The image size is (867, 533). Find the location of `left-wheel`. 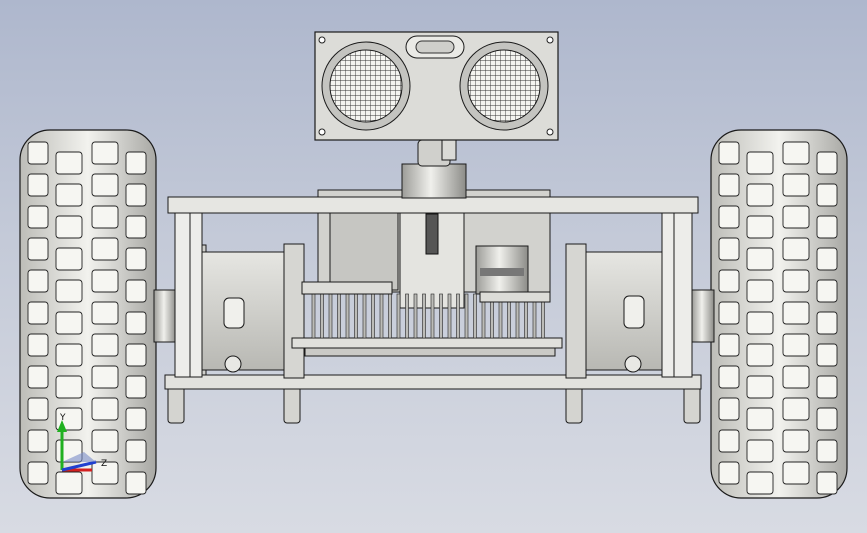

left-wheel is located at coordinates (88, 314).